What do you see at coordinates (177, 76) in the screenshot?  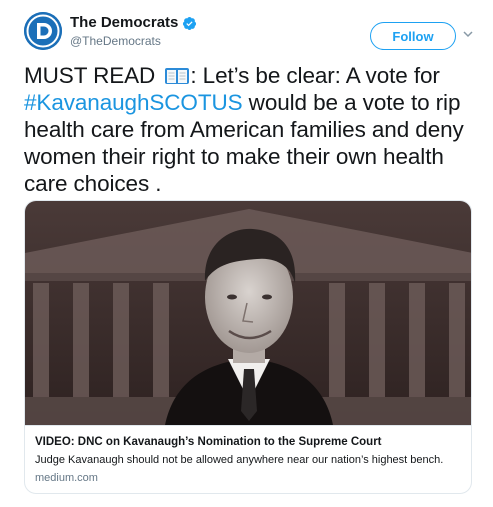 I see `open-book-icon` at bounding box center [177, 76].